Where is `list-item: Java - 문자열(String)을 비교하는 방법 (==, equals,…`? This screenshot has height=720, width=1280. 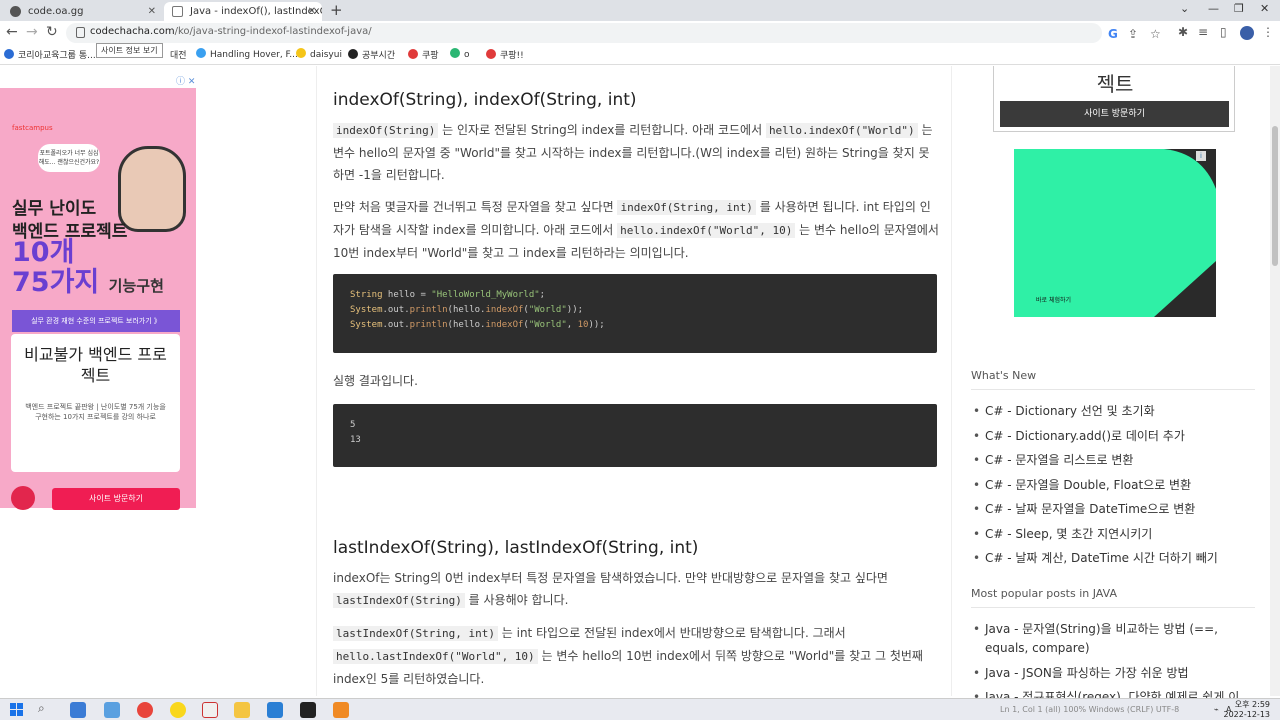 list-item: Java - 문자열(String)을 비교하는 방법 (==, equals,… is located at coordinates (1116, 639).